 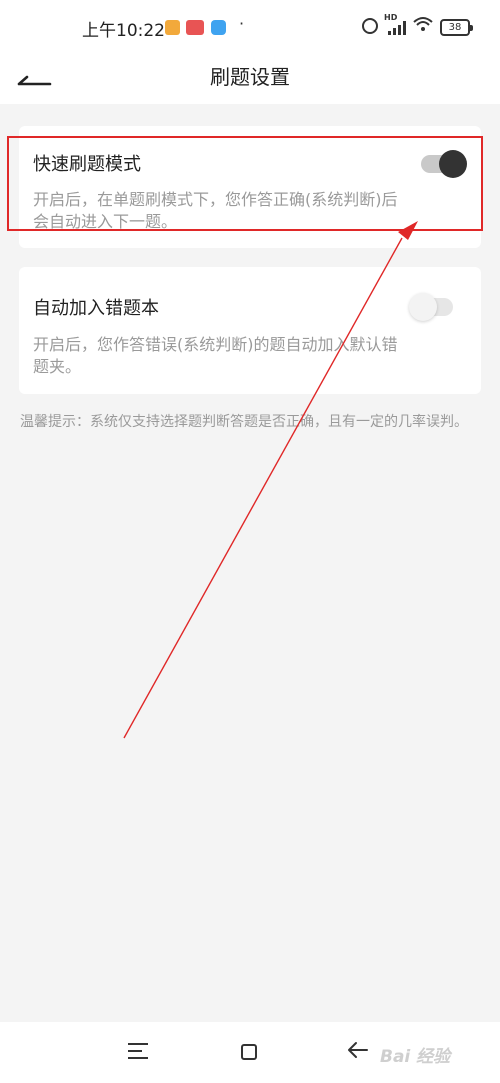 I want to click on setting-card-auto-wrongbook: 自动加入错题本 开启后，您作答错误(系统判断)的题自动加入默认错题夹。, so click(x=250, y=330).